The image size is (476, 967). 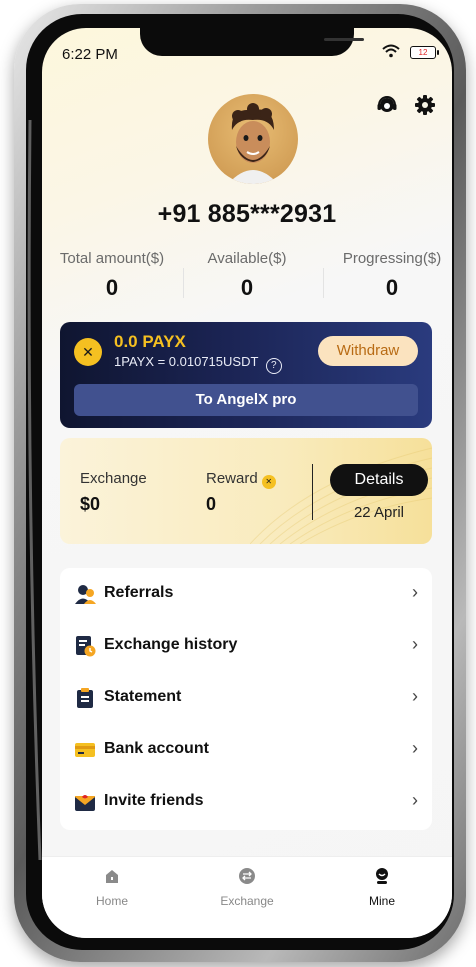 I want to click on exchange-history-icon, so click(x=86, y=646).